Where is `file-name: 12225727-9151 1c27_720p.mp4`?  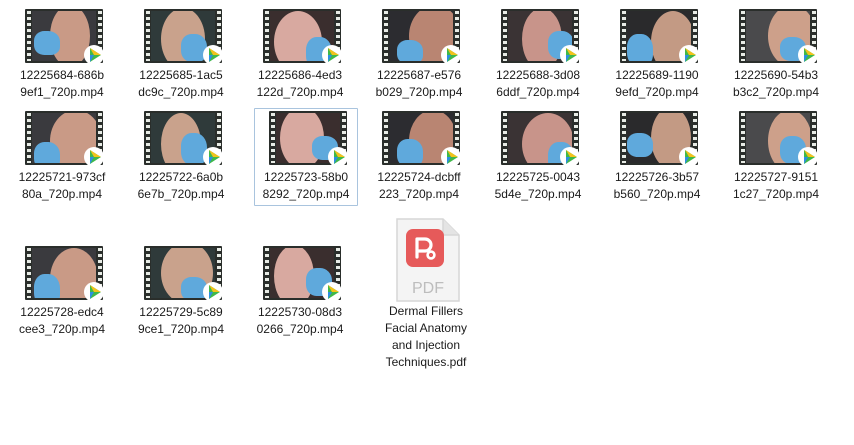
file-name: 12225727-9151 1c27_720p.mp4 is located at coordinates (776, 185).